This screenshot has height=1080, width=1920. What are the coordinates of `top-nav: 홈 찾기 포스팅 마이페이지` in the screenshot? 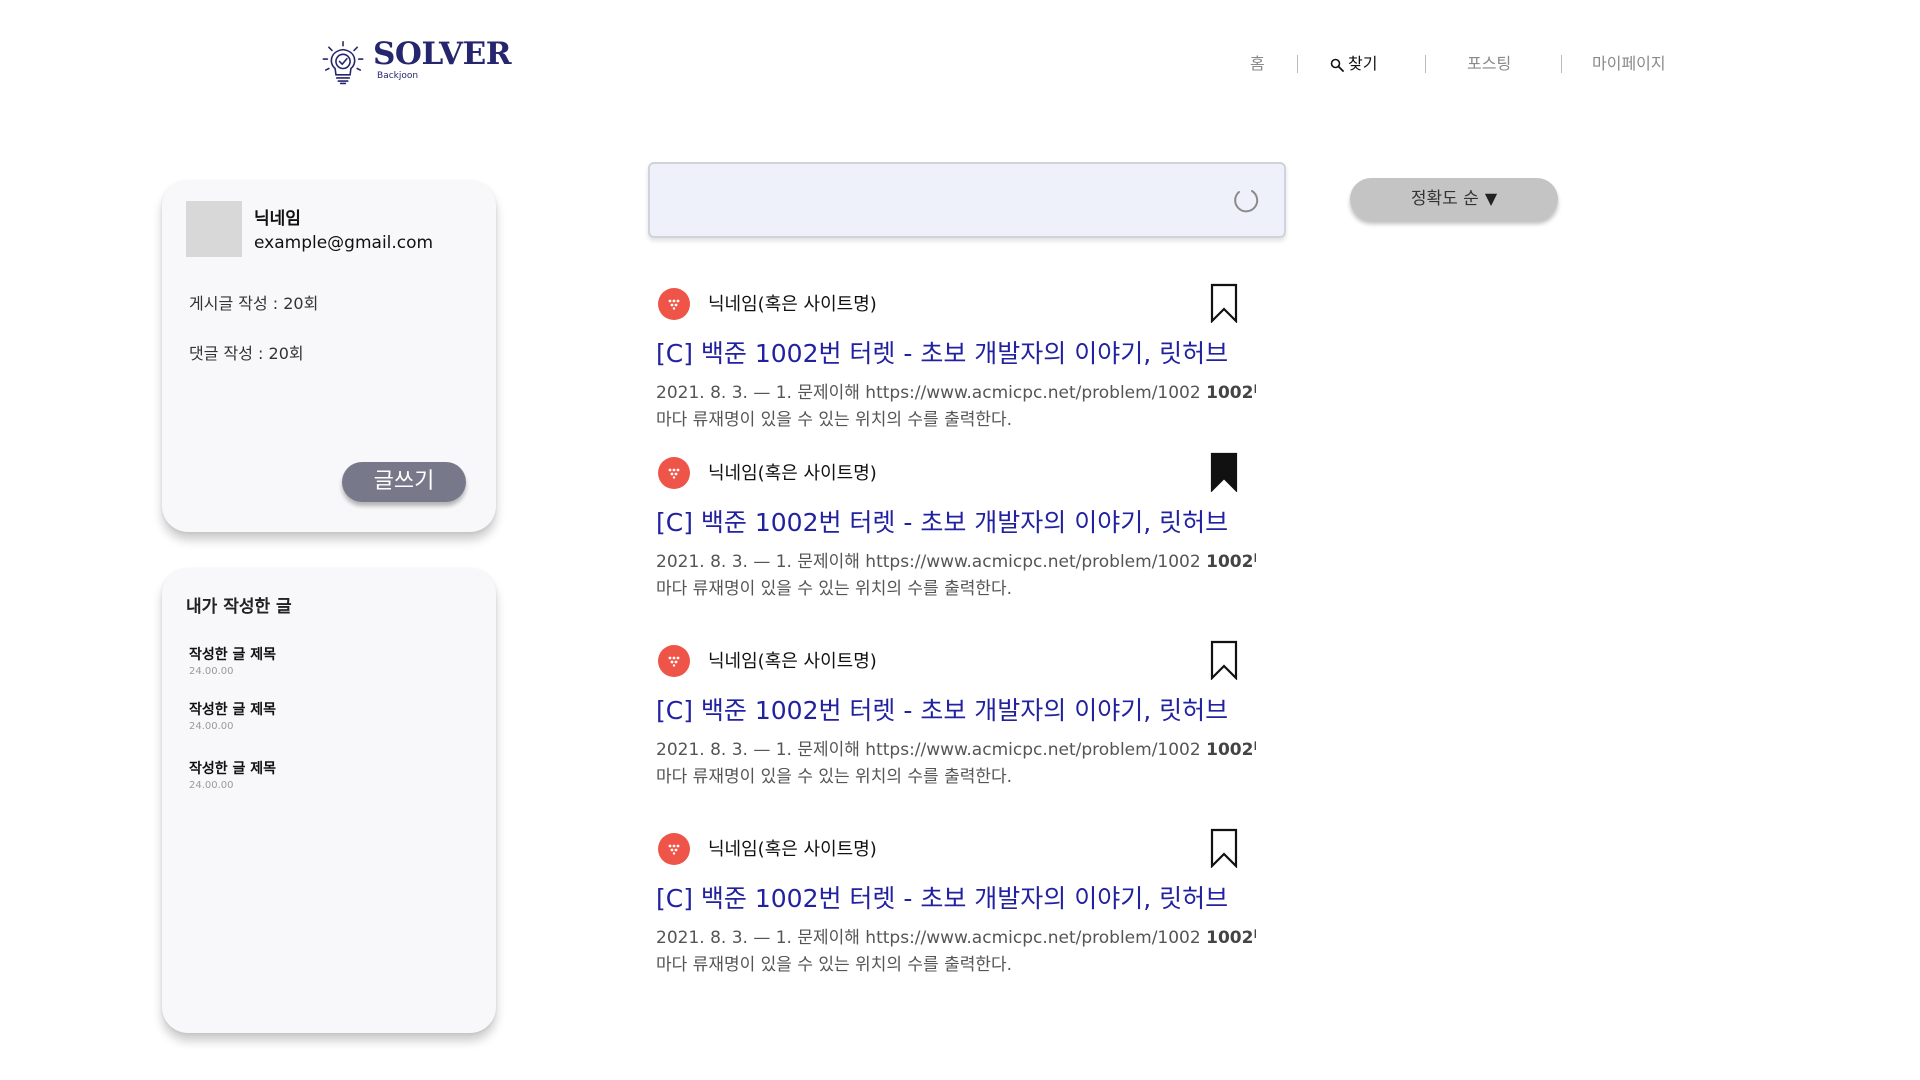 It's located at (1460, 64).